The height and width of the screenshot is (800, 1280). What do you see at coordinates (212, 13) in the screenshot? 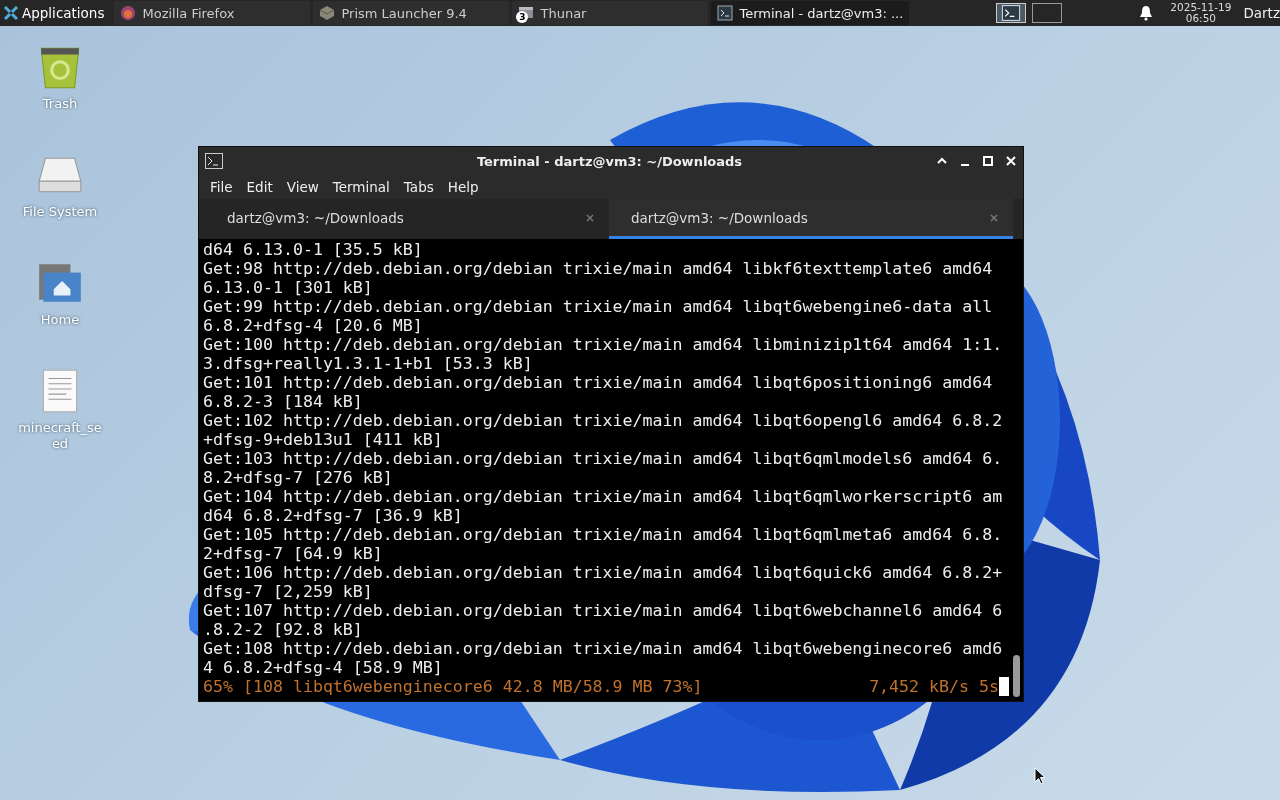
I see `taskbar-button: Mozilla Firefox` at bounding box center [212, 13].